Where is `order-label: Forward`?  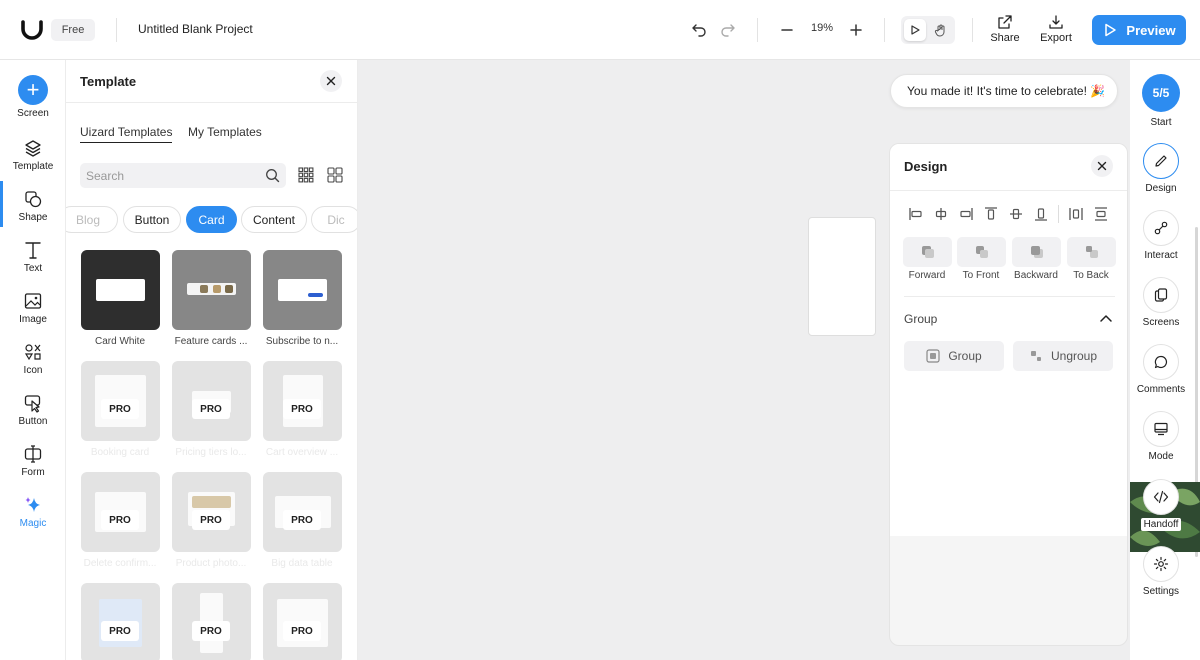
order-label: Forward is located at coordinates (927, 275).